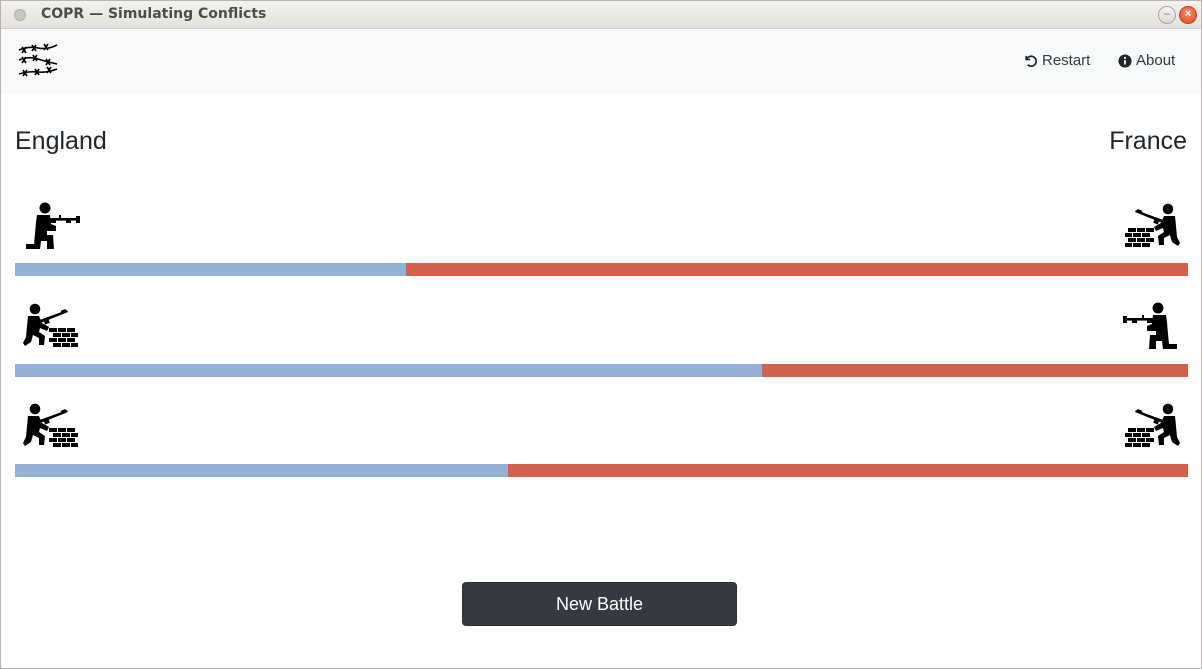 This screenshot has width=1202, height=669. What do you see at coordinates (1125, 60) in the screenshot?
I see `info-circle-icon` at bounding box center [1125, 60].